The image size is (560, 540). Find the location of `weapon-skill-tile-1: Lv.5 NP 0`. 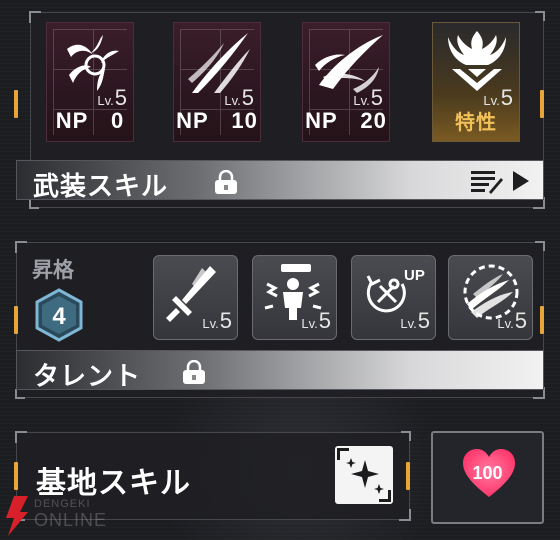

weapon-skill-tile-1: Lv.5 NP 0 is located at coordinates (90, 82).